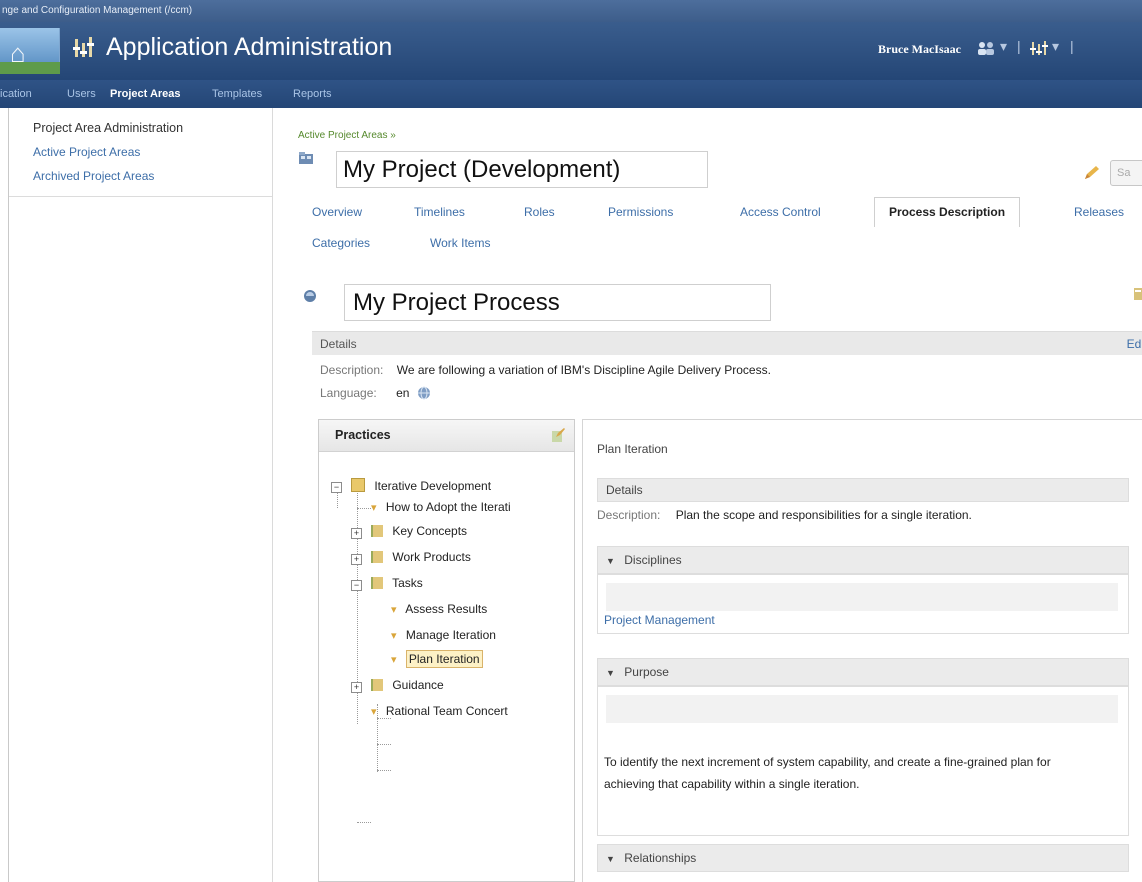 This screenshot has height=882, width=1142. What do you see at coordinates (1039, 48) in the screenshot?
I see `settings-icon` at bounding box center [1039, 48].